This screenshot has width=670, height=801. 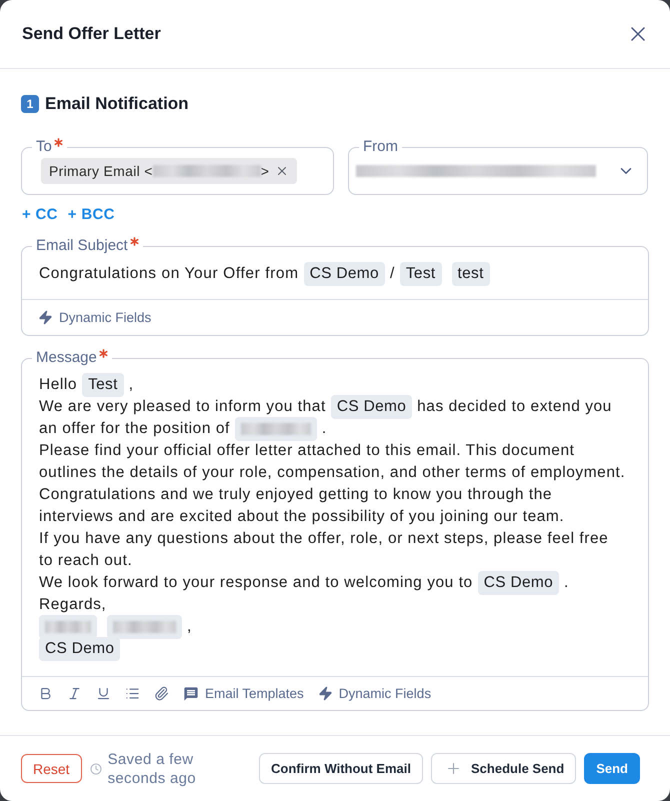 What do you see at coordinates (295, 495) in the screenshot?
I see `message-text: Congratulations and we truly enjoyed getting to know you through the` at bounding box center [295, 495].